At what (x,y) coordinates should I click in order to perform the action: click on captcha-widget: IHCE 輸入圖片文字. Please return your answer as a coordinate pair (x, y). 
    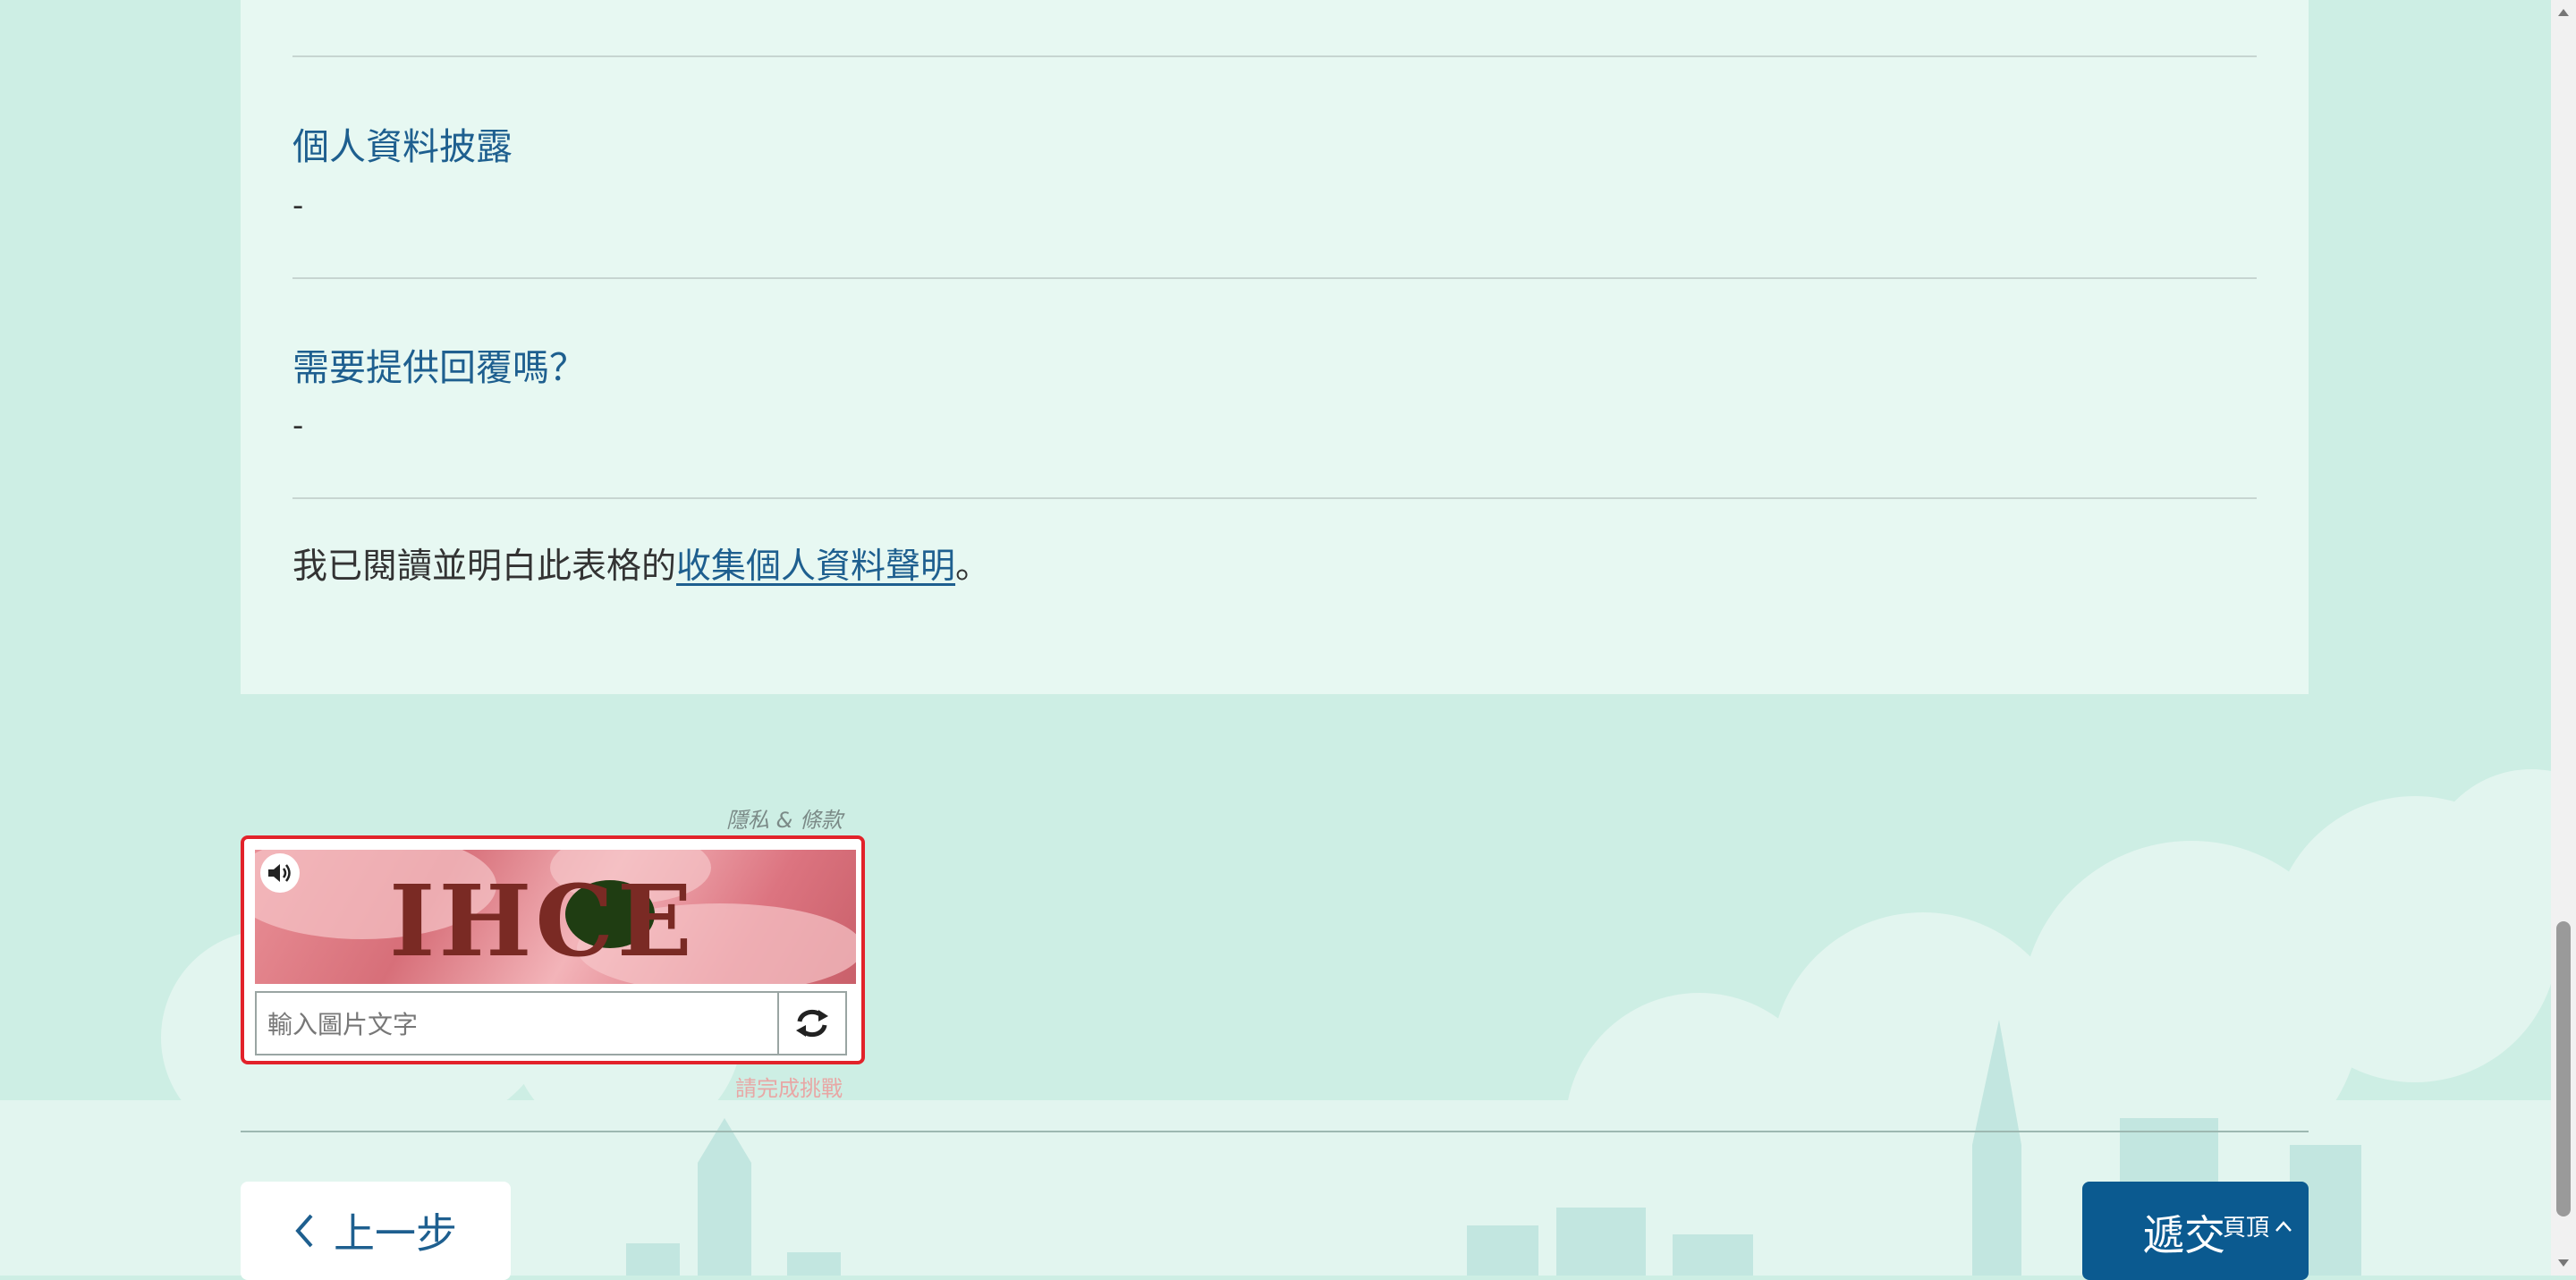
    Looking at the image, I should click on (553, 949).